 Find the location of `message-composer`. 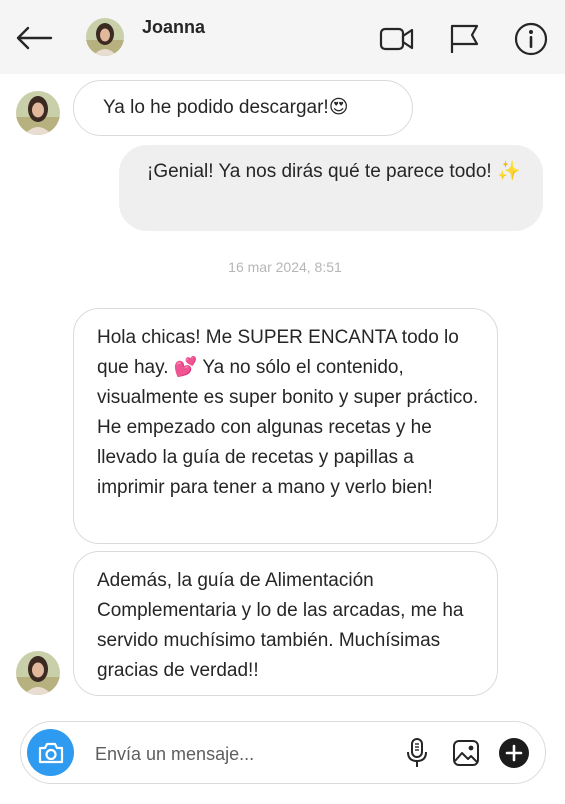

message-composer is located at coordinates (283, 752).